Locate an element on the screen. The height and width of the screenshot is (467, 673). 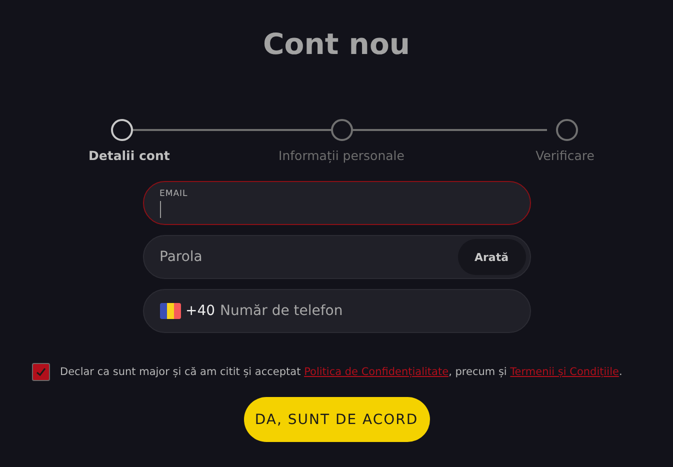
show-password-button: Arată is located at coordinates (492, 257).